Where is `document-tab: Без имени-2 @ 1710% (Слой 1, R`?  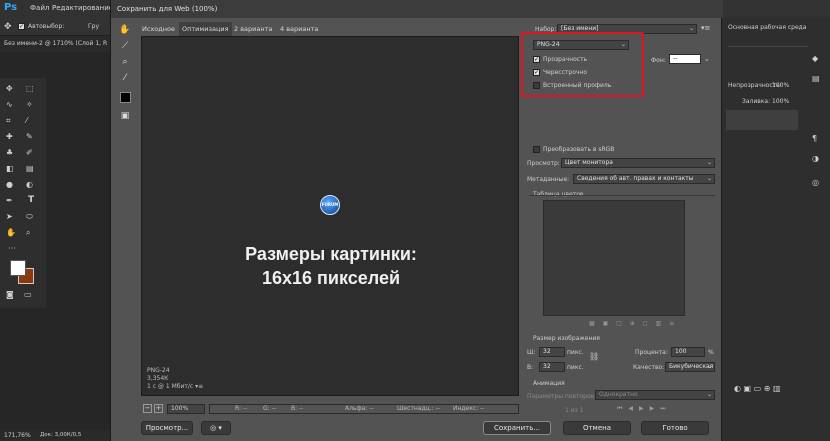 document-tab: Без имени-2 @ 1710% (Слой 1, R is located at coordinates (57, 43).